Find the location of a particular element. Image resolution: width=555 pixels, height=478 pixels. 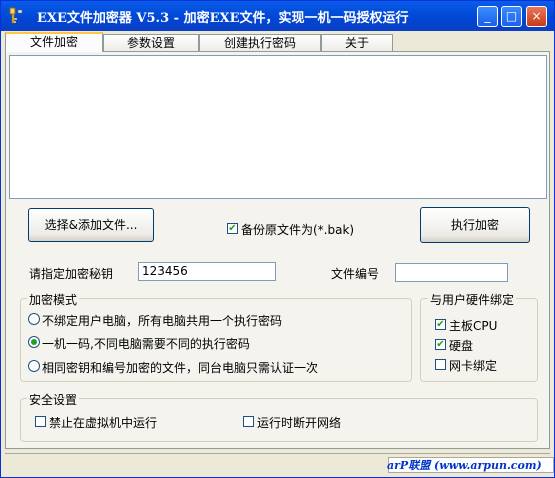

status-text: arP联盟 (www.arpun.com) is located at coordinates (464, 465).